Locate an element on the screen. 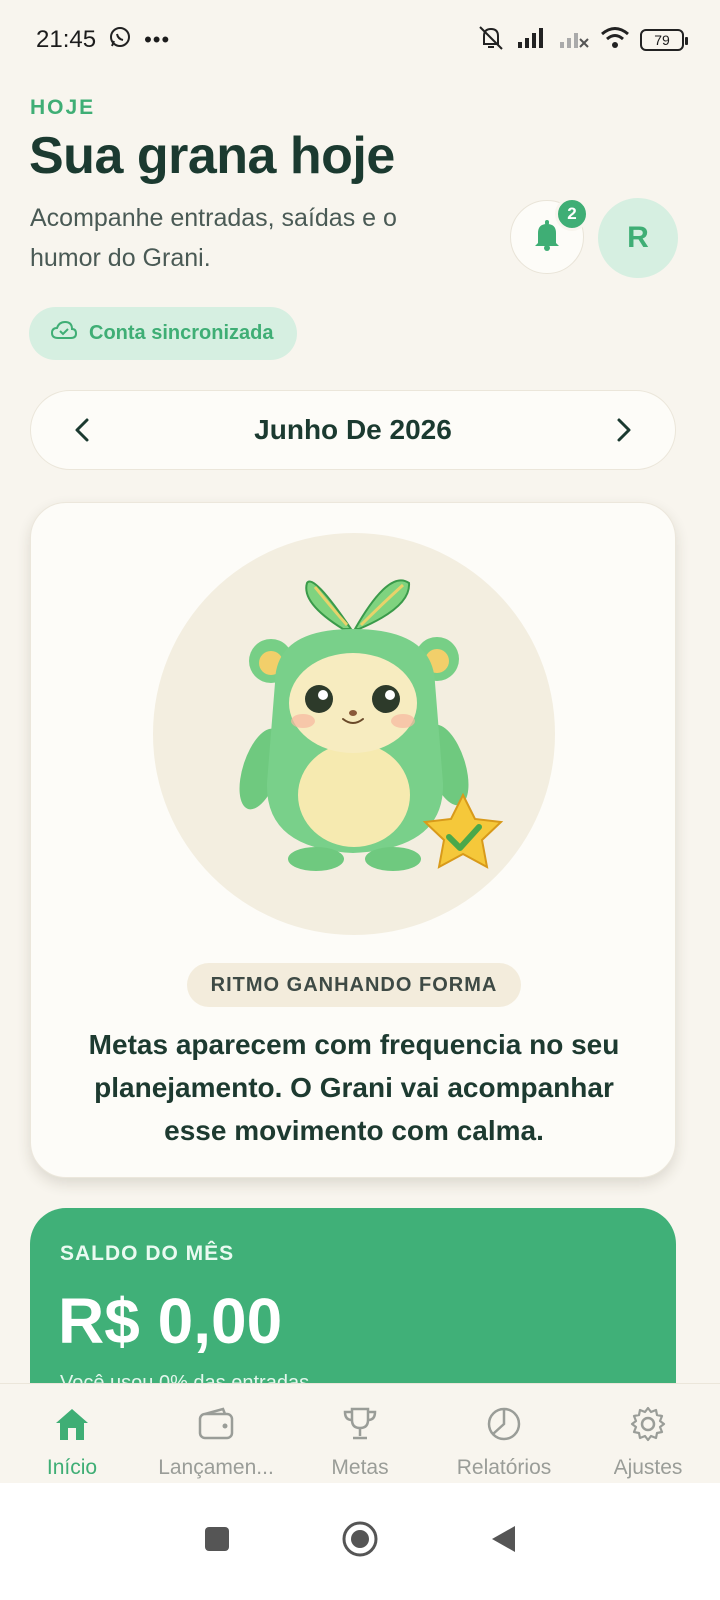 The image size is (720, 1600). signal-icon is located at coordinates (532, 40).